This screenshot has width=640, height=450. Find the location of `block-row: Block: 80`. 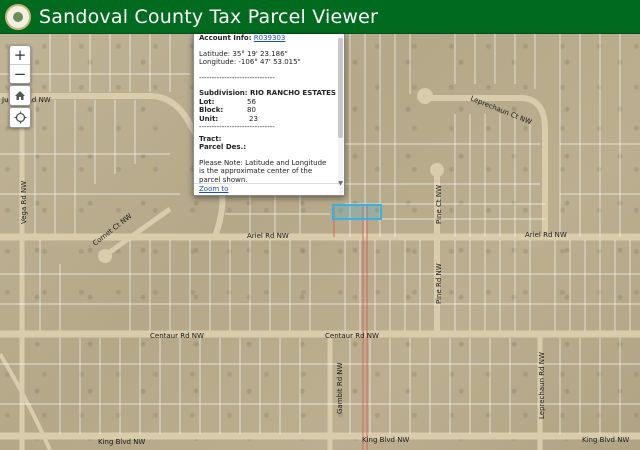

block-row: Block: 80 is located at coordinates (266, 110).